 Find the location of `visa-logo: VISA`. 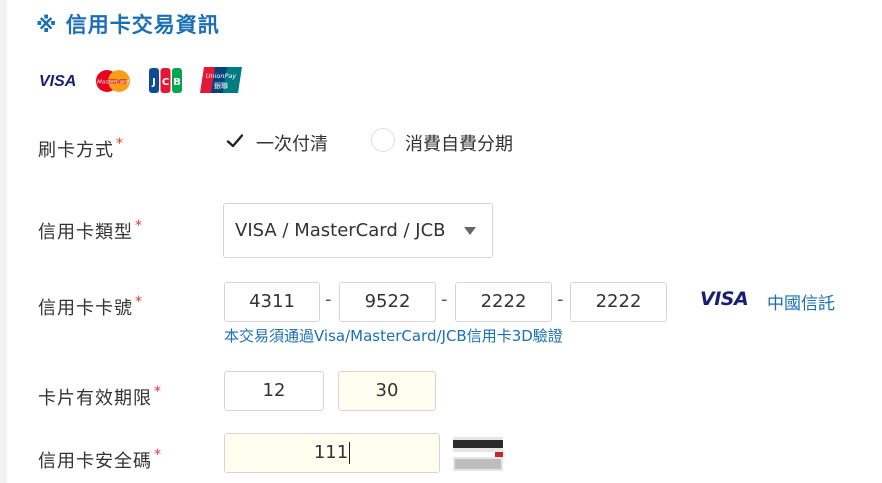

visa-logo: VISA is located at coordinates (57, 81).